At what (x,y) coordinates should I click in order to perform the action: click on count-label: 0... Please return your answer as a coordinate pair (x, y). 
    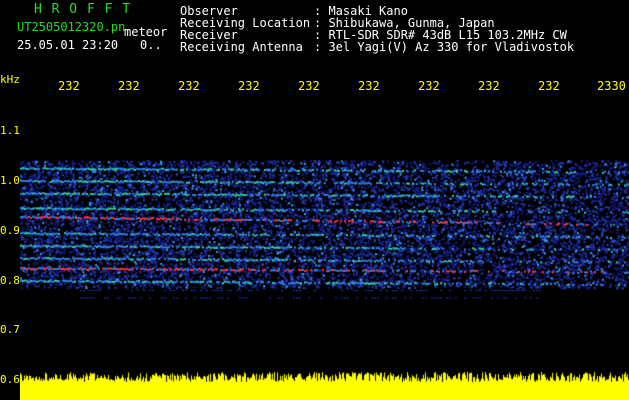
    Looking at the image, I should click on (151, 45).